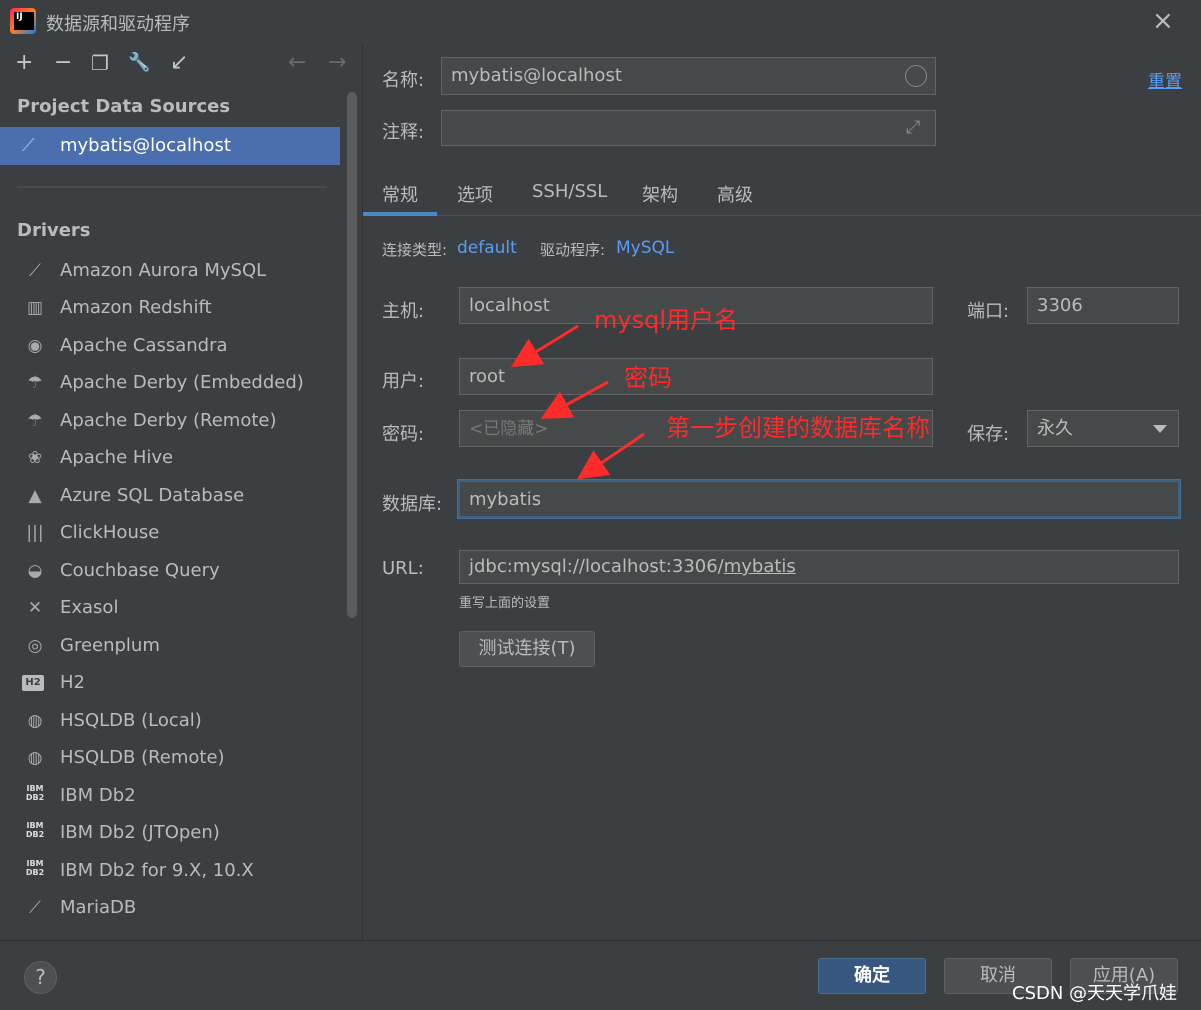 The image size is (1201, 1010). Describe the element at coordinates (40, 977) in the screenshot. I see `help-icon: ?` at that location.